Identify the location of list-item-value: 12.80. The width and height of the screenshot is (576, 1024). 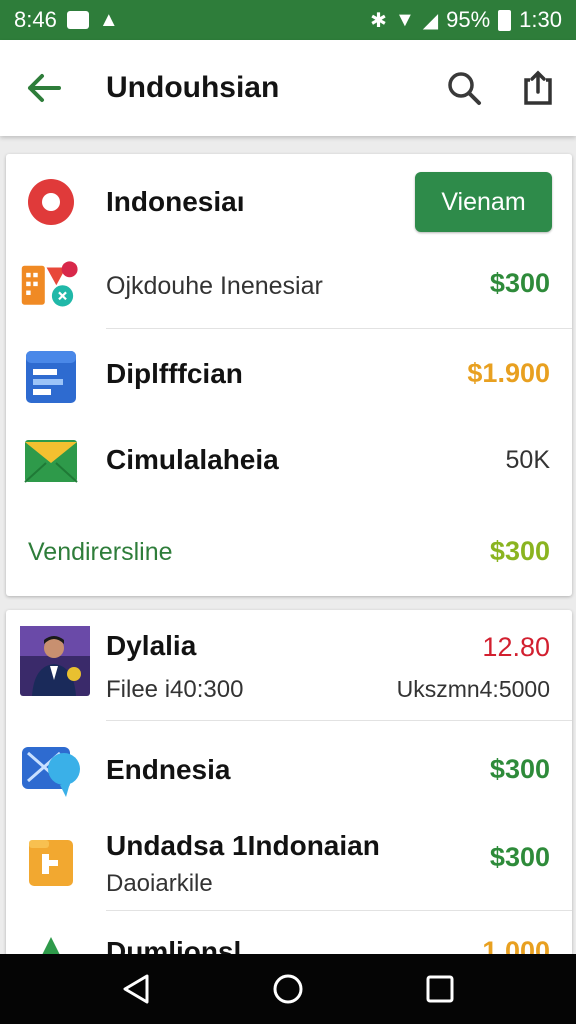
(516, 647).